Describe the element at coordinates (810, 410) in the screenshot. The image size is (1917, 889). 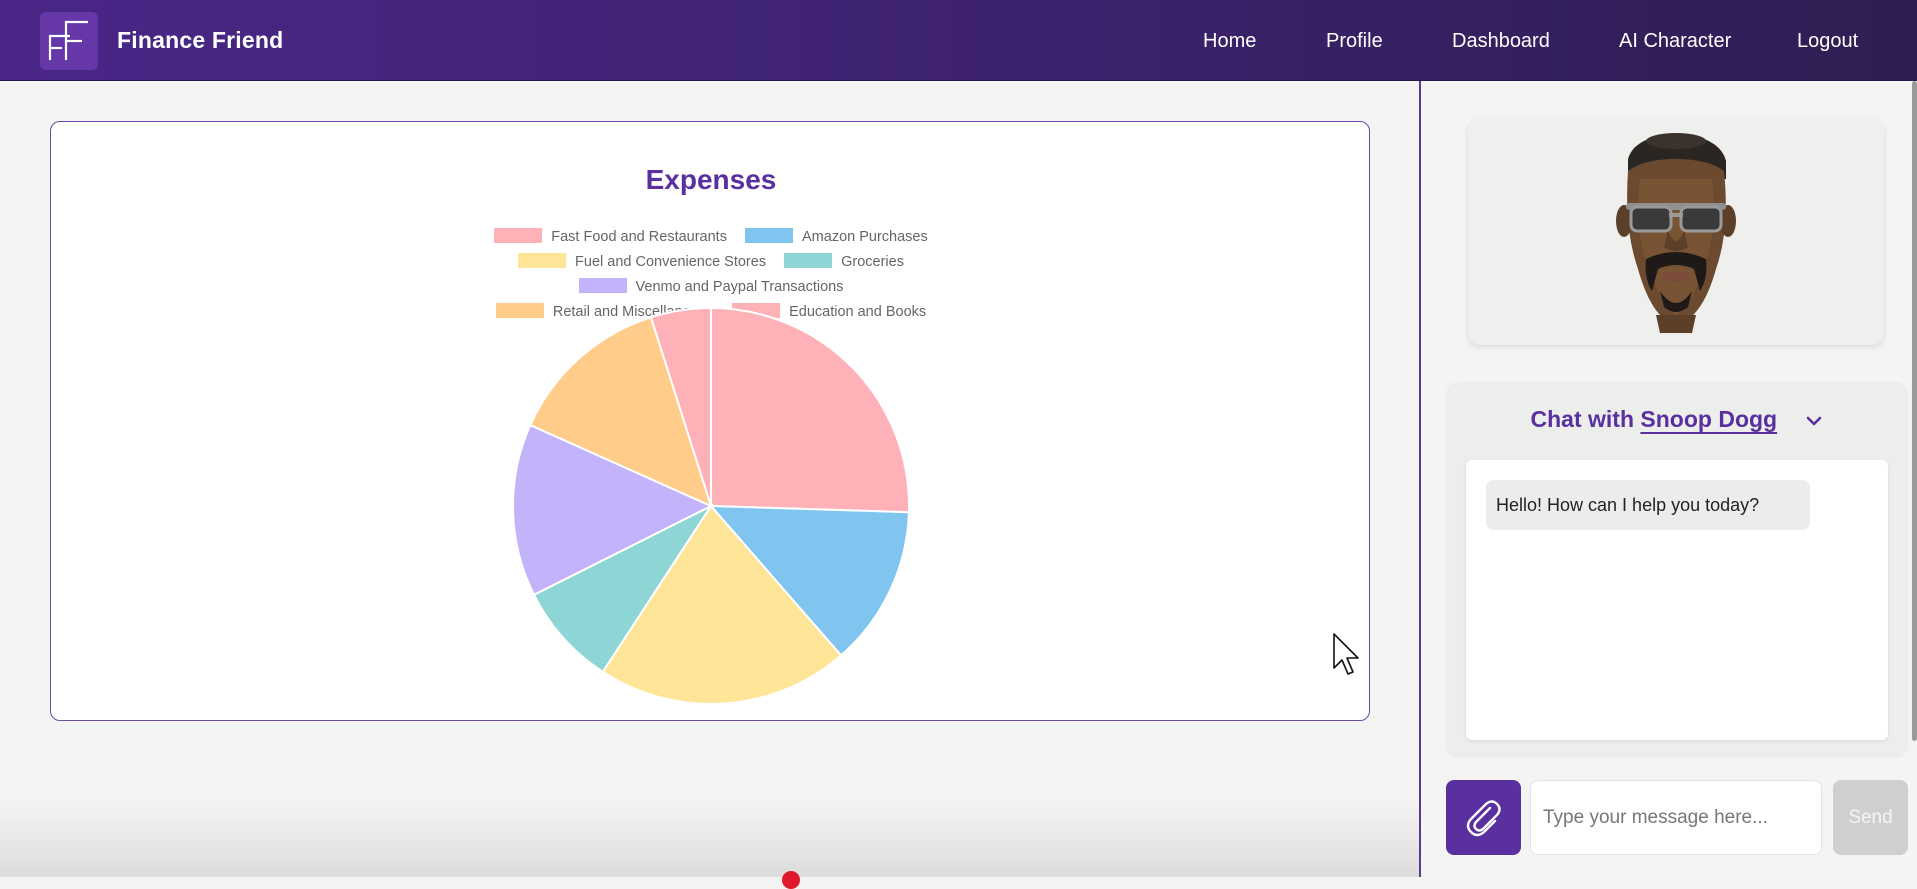
I see `pie-slice` at that location.